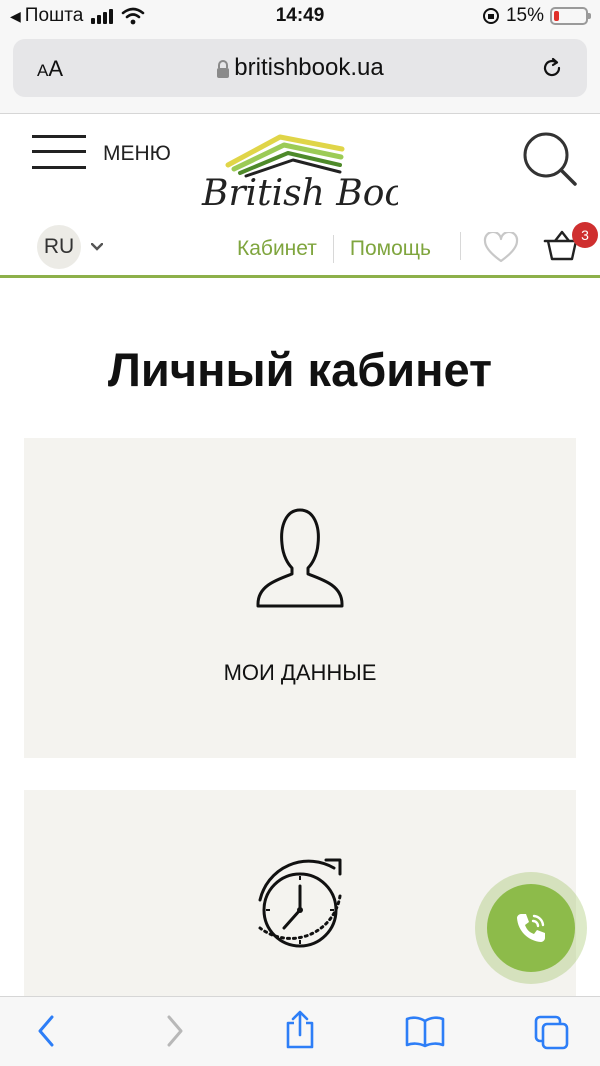 The width and height of the screenshot is (600, 1066). I want to click on chevron-down-icon, so click(97, 247).